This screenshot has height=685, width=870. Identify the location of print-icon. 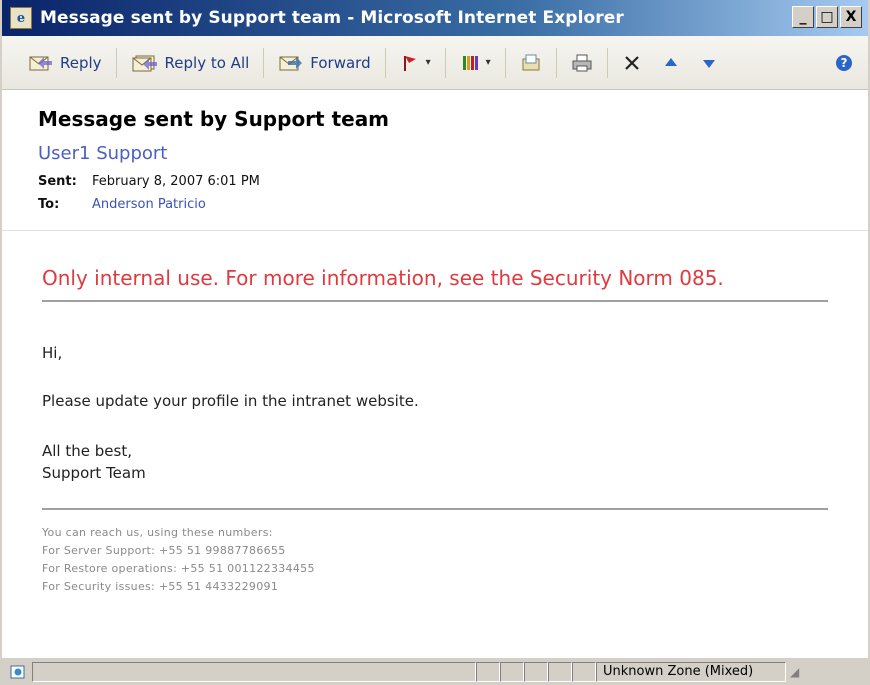
(582, 63).